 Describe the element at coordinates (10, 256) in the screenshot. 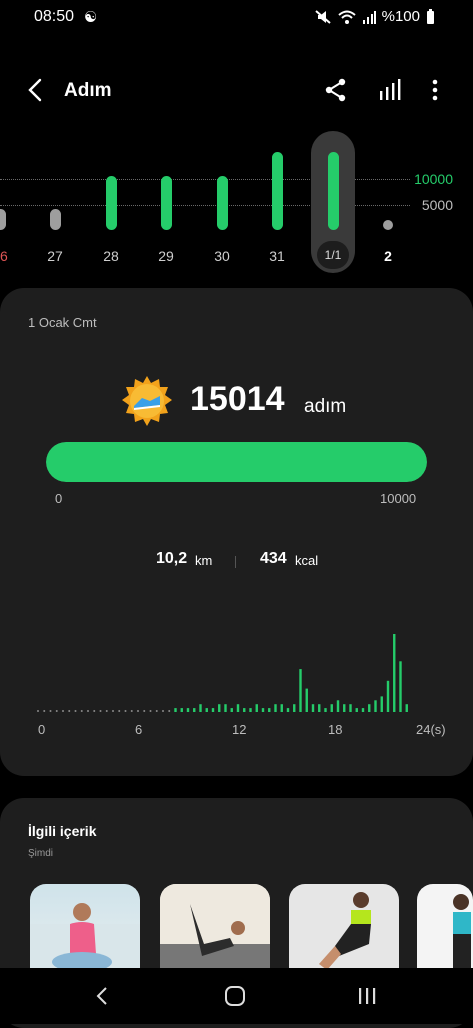

I see `day-label-26: 26` at that location.